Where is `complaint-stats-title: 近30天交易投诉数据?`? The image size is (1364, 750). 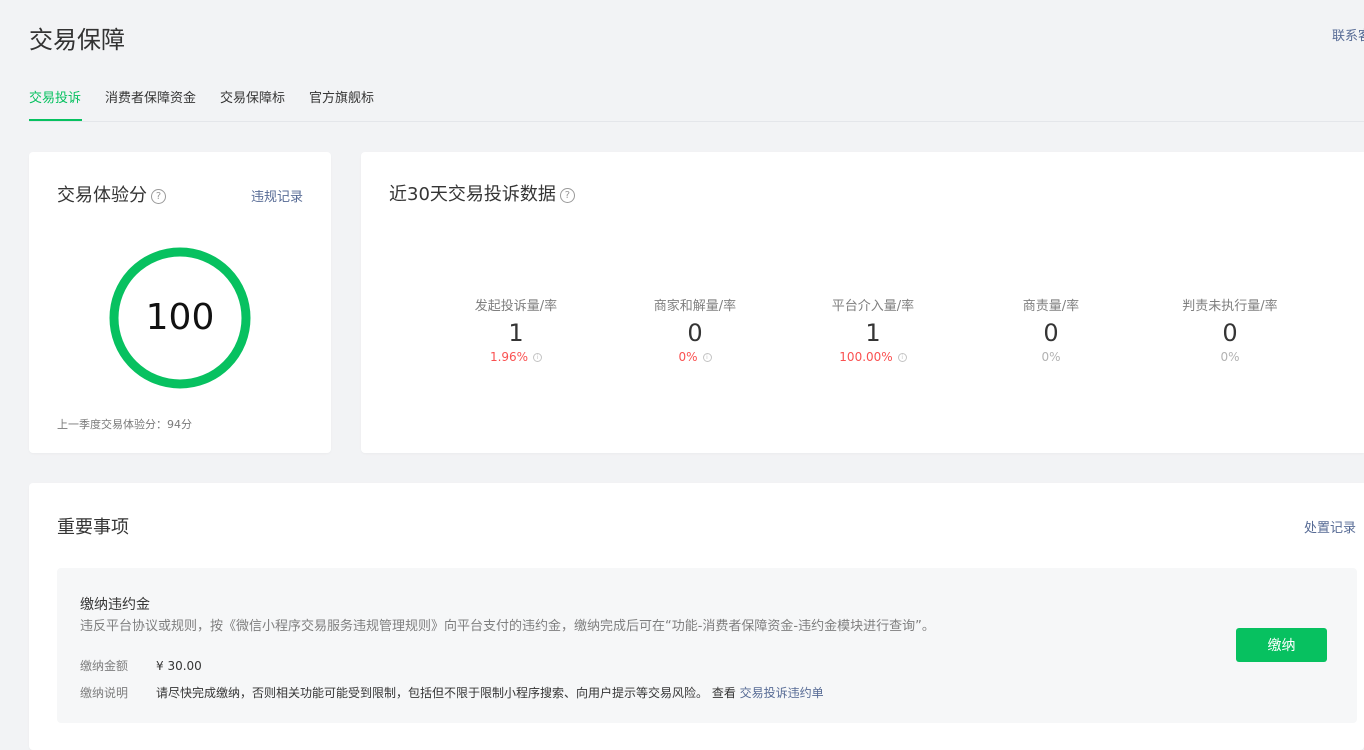
complaint-stats-title: 近30天交易投诉数据? is located at coordinates (482, 193).